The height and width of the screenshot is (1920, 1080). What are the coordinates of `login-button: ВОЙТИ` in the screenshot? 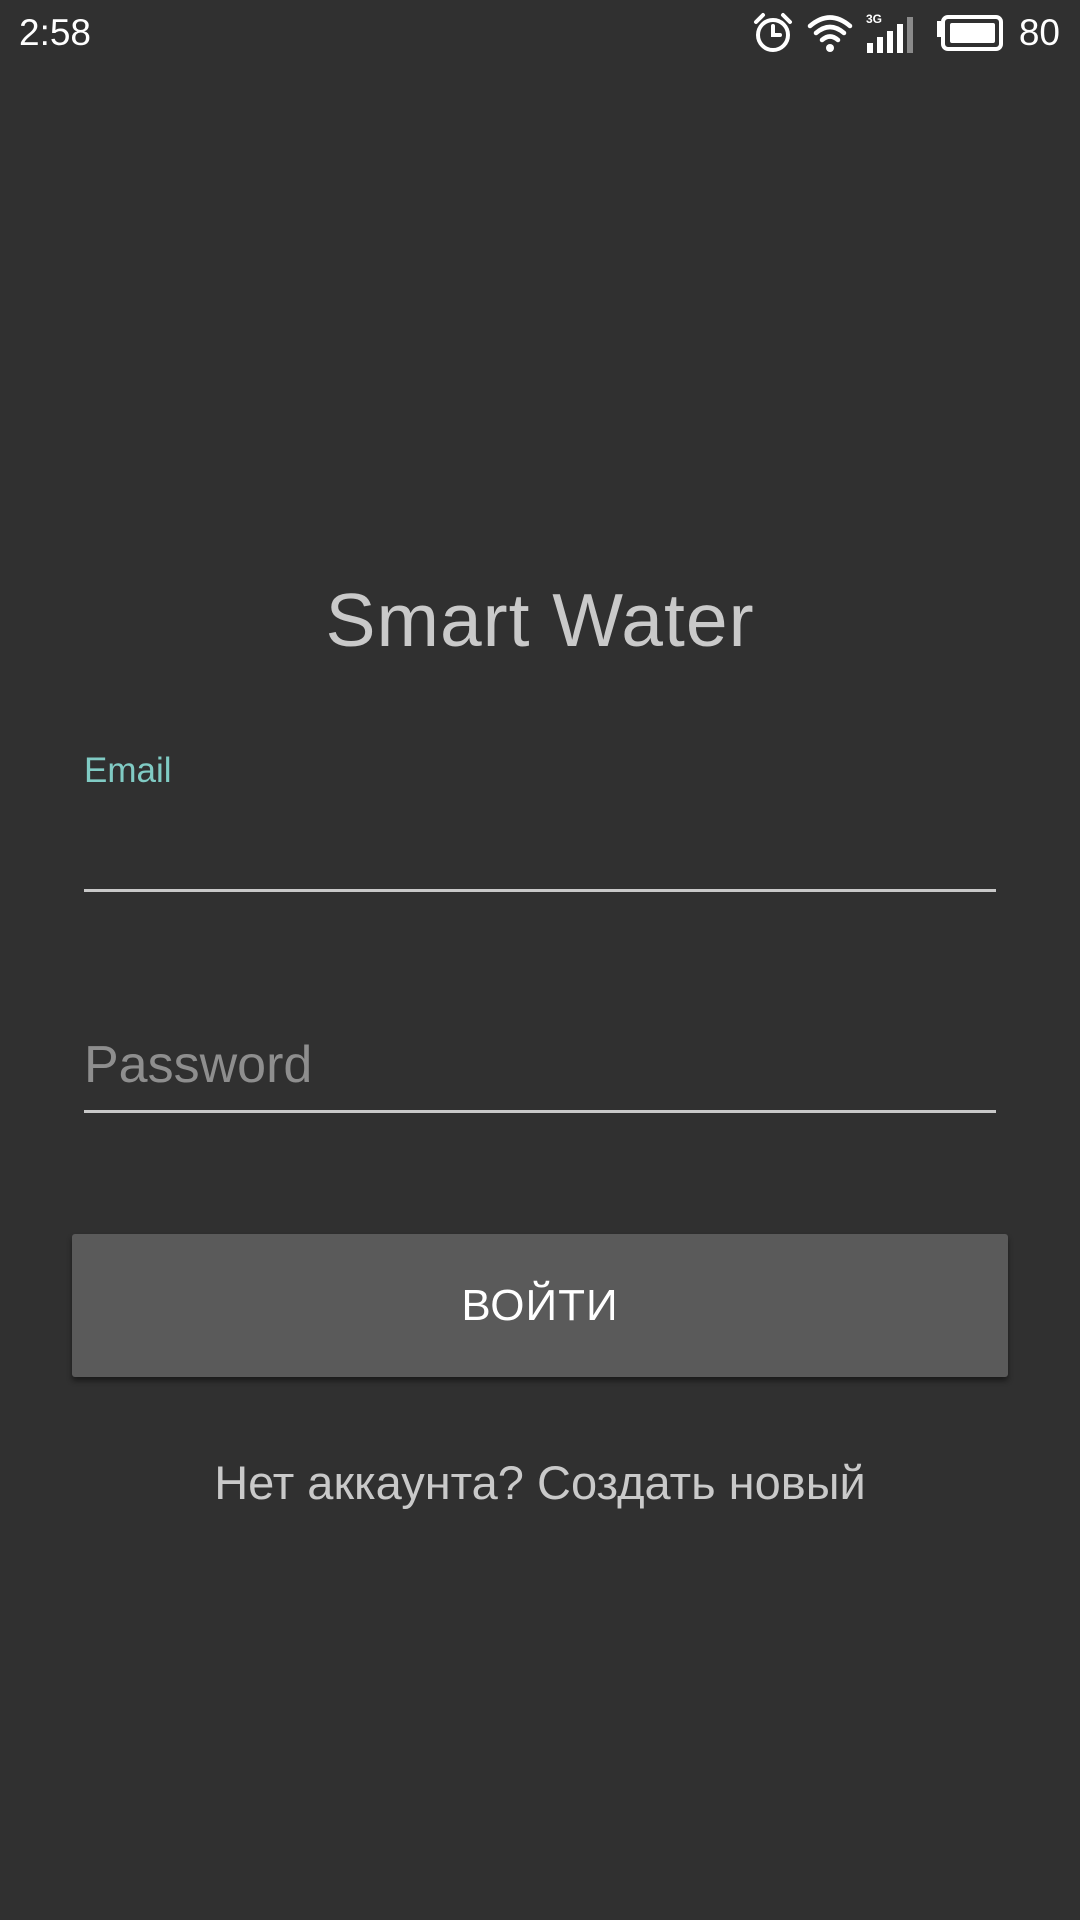 It's located at (540, 1305).